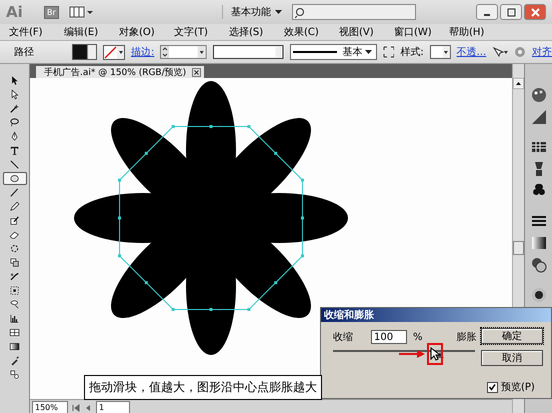 The width and height of the screenshot is (552, 413). I want to click on object-type-label: 路径, so click(24, 52).